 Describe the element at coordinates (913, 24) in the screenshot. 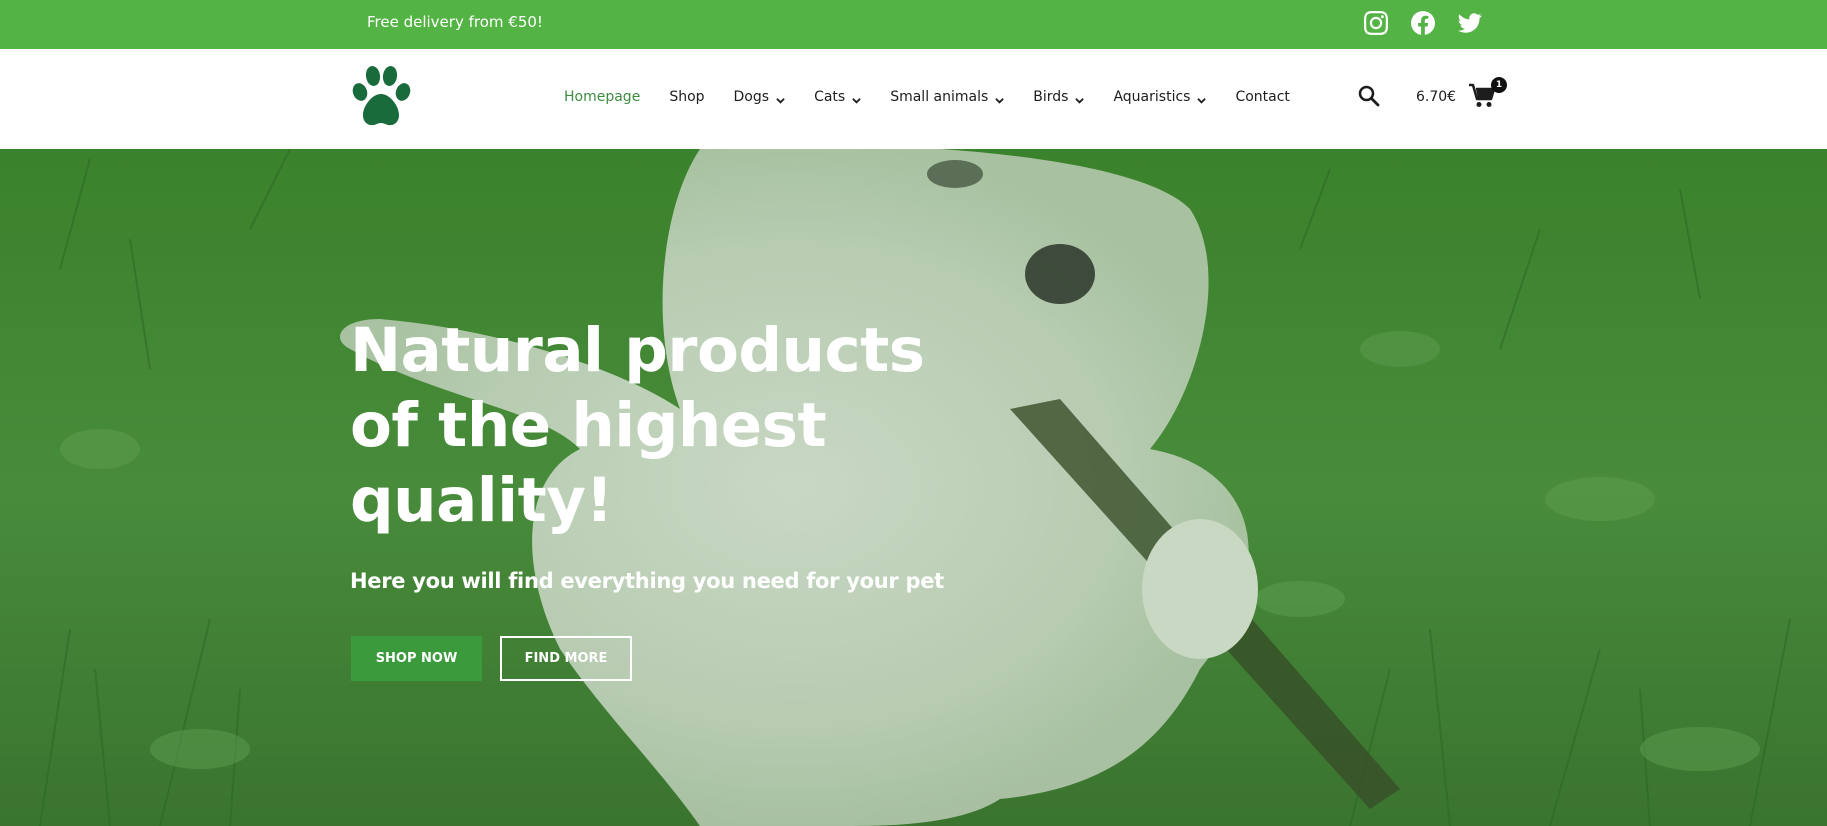

I see `top-bar: Free delivery from €50!` at that location.